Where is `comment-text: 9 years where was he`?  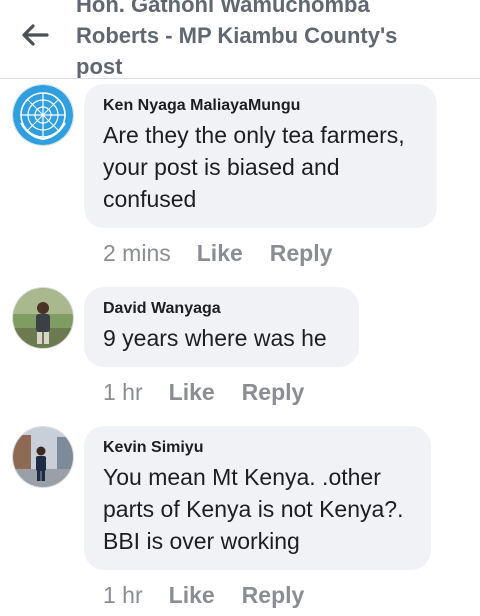
comment-text: 9 years where was he is located at coordinates (215, 338).